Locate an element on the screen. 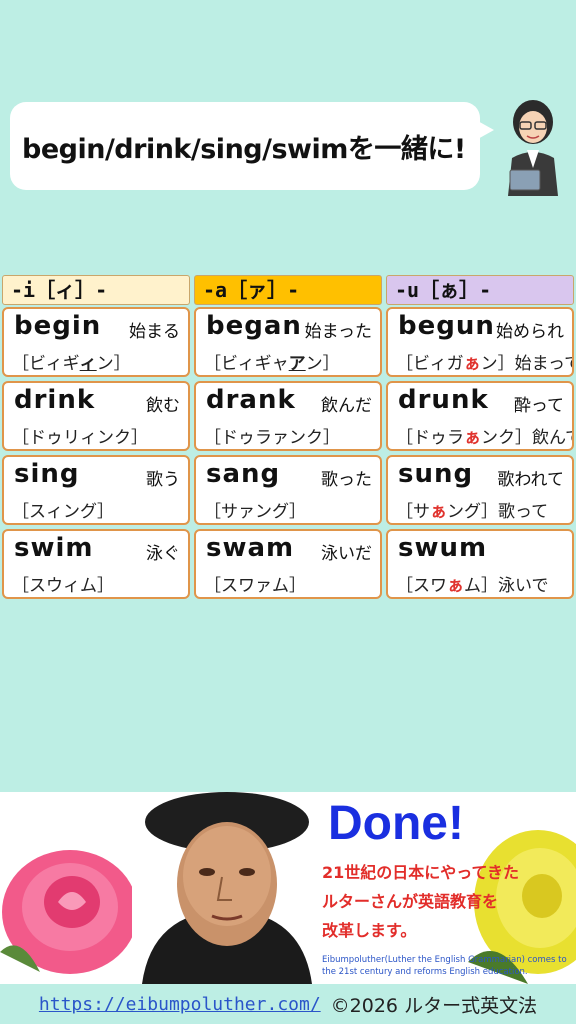 Image resolution: width=576 pixels, height=1024 pixels. verb-pronunciation: ［サァング］ is located at coordinates (255, 512).